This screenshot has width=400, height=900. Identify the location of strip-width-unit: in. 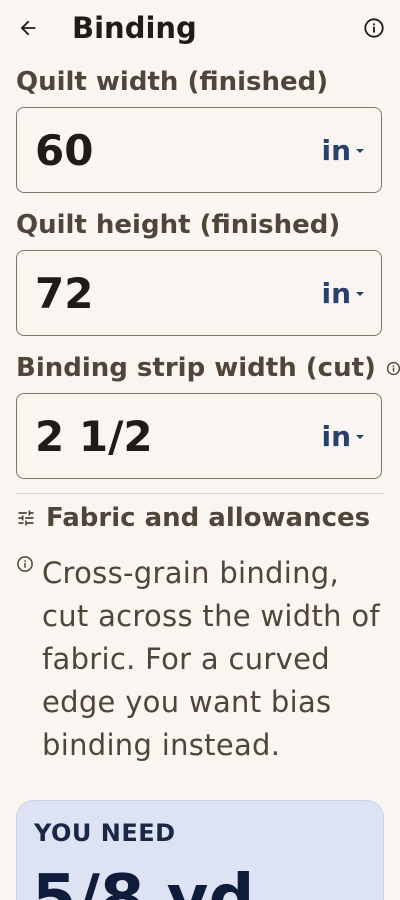
(336, 436).